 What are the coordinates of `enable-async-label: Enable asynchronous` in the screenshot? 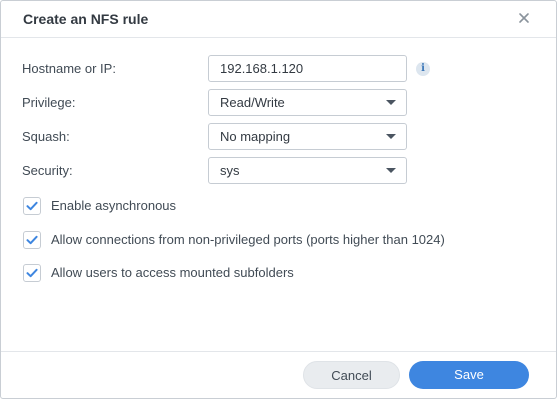 It's located at (113, 206).